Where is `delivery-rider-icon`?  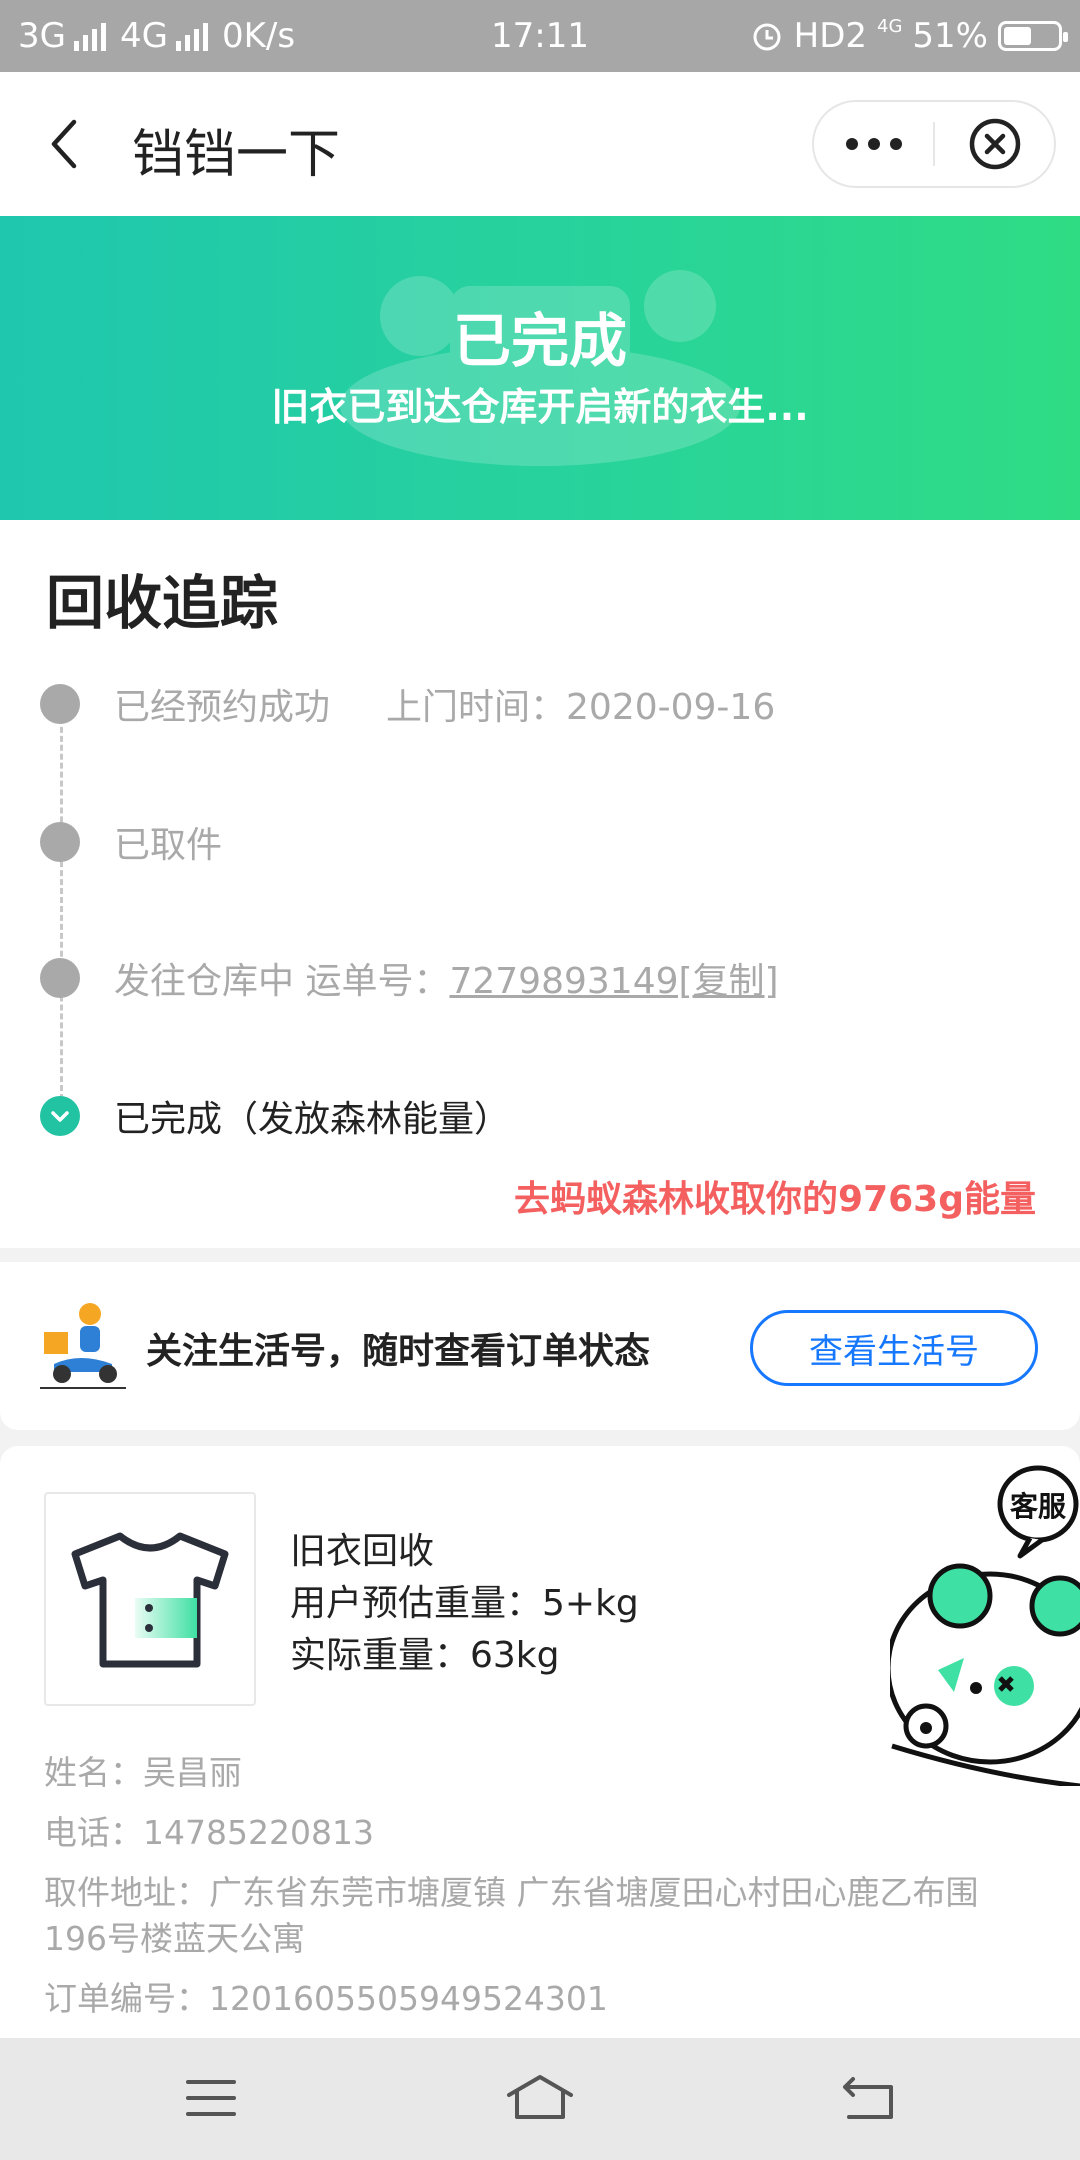
delivery-rider-icon is located at coordinates (83, 1346).